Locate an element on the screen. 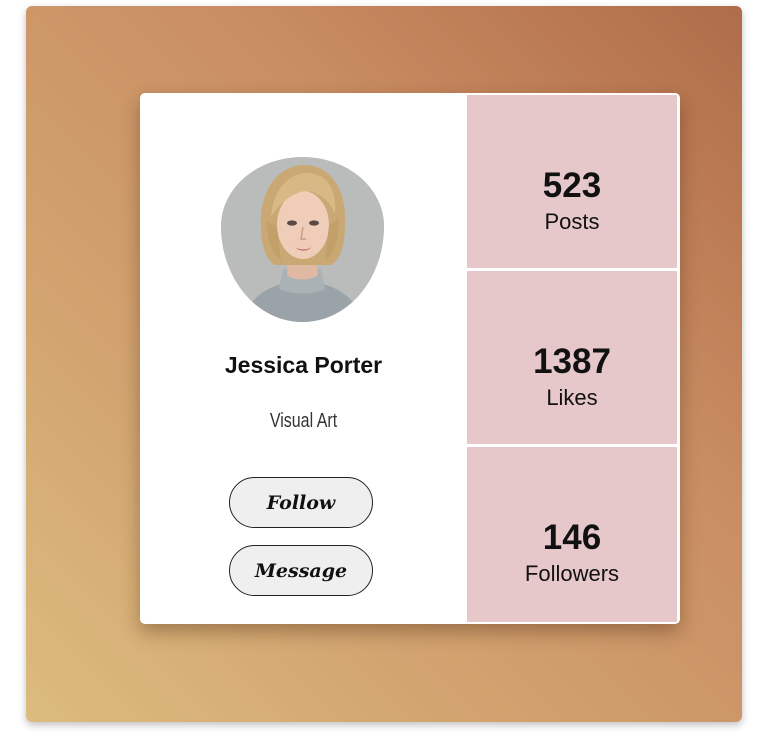 The image size is (771, 743). profile-role: Visual Art is located at coordinates (303, 421).